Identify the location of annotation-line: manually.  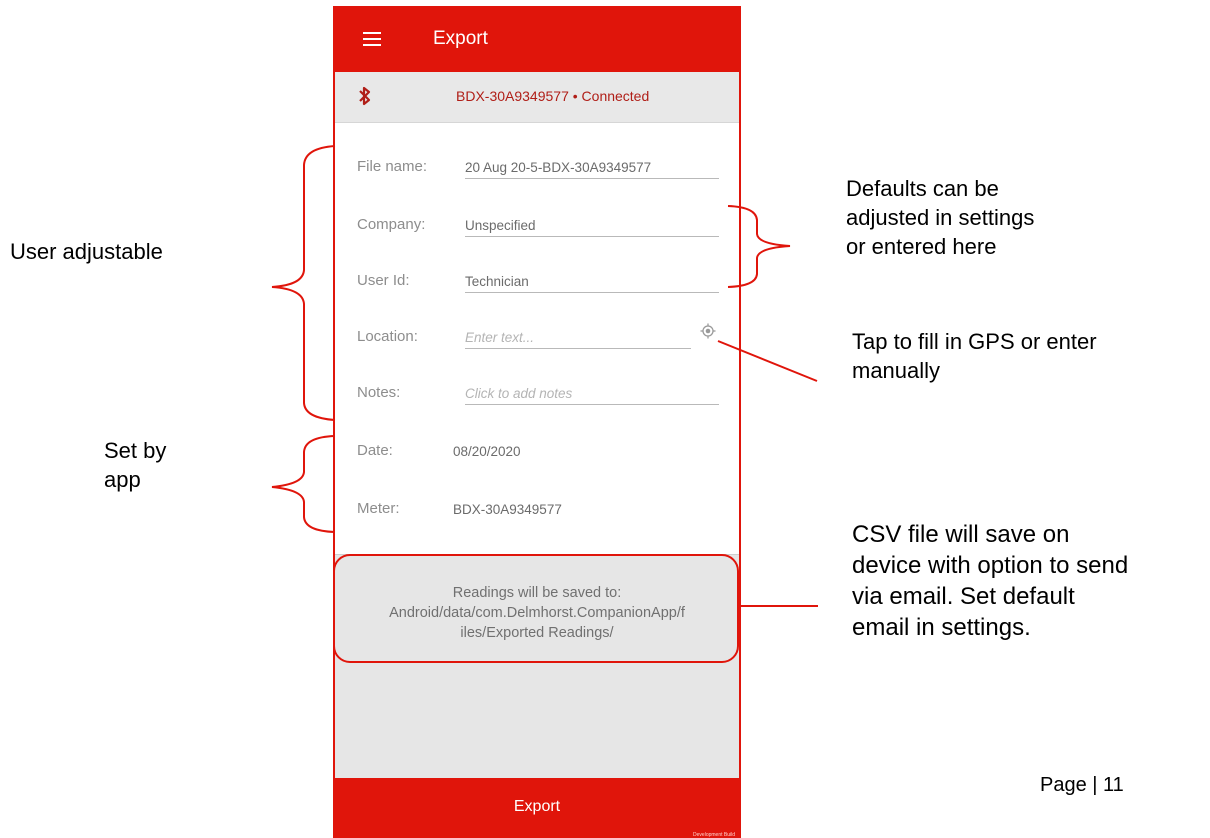
(896, 370).